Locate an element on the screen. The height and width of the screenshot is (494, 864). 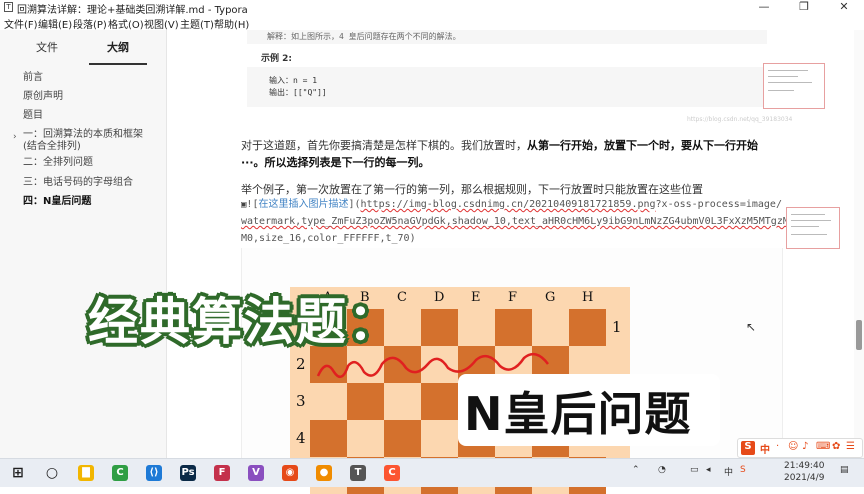
image-url-query: ?x-oss-process=image/ is located at coordinates (718, 204).